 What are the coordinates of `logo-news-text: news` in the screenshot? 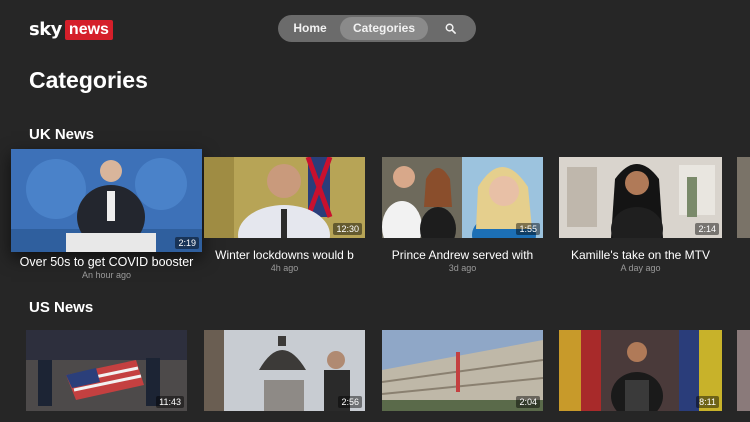 It's located at (88, 29).